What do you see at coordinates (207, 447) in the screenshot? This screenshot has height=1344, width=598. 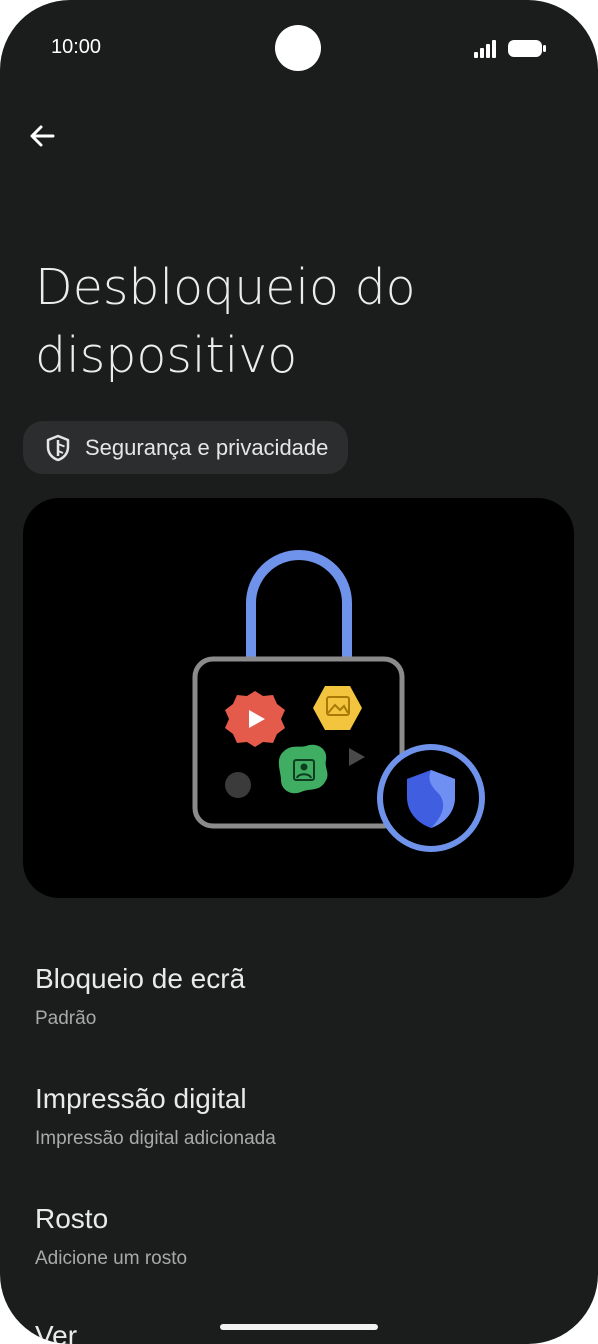 I see `breadcrumb-label: Segurança e privacidade` at bounding box center [207, 447].